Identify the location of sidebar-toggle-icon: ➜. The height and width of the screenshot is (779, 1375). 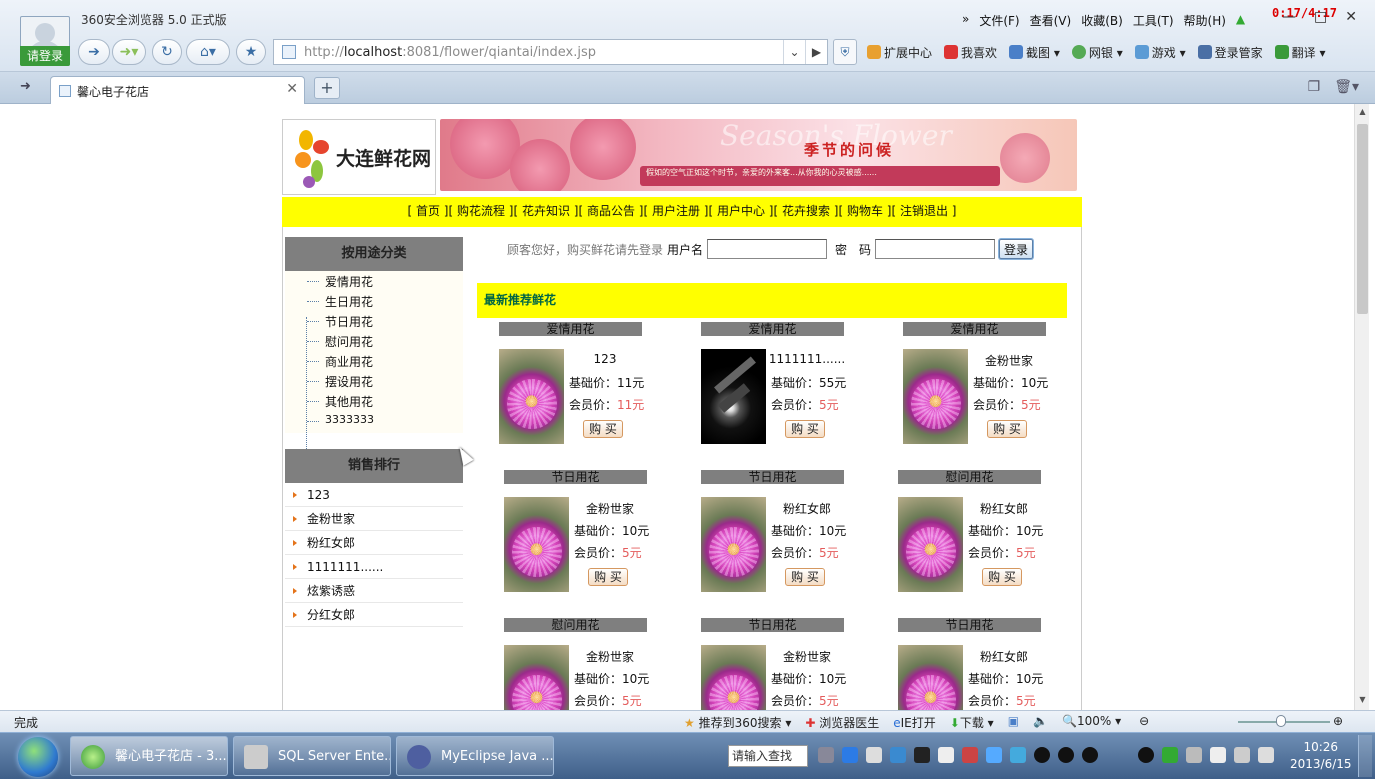
(29, 87).